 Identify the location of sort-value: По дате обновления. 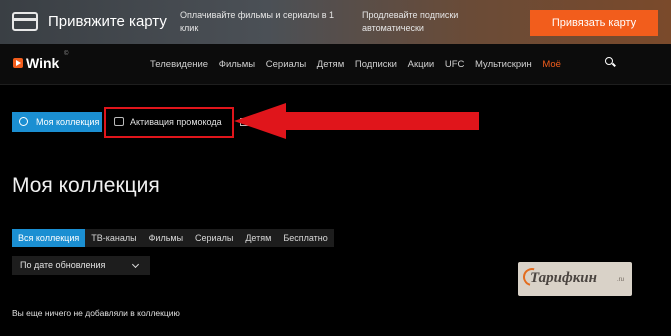
(63, 265).